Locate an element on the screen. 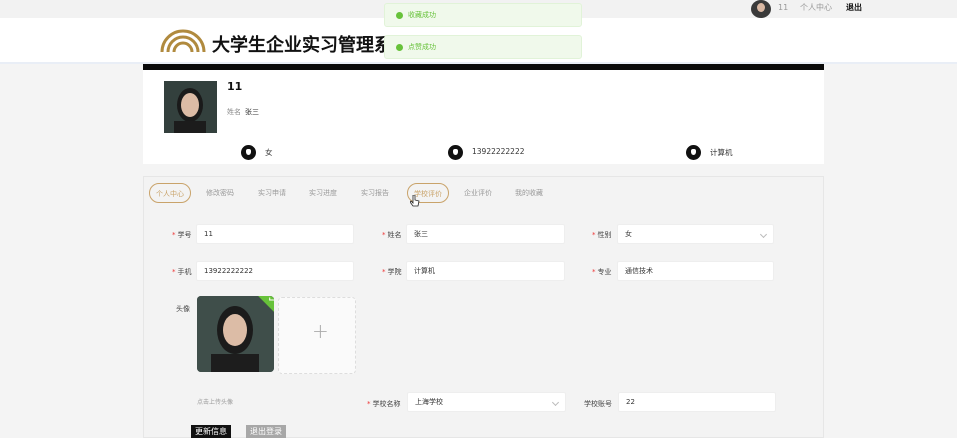 The image size is (957, 438). phone-icon is located at coordinates (455, 152).